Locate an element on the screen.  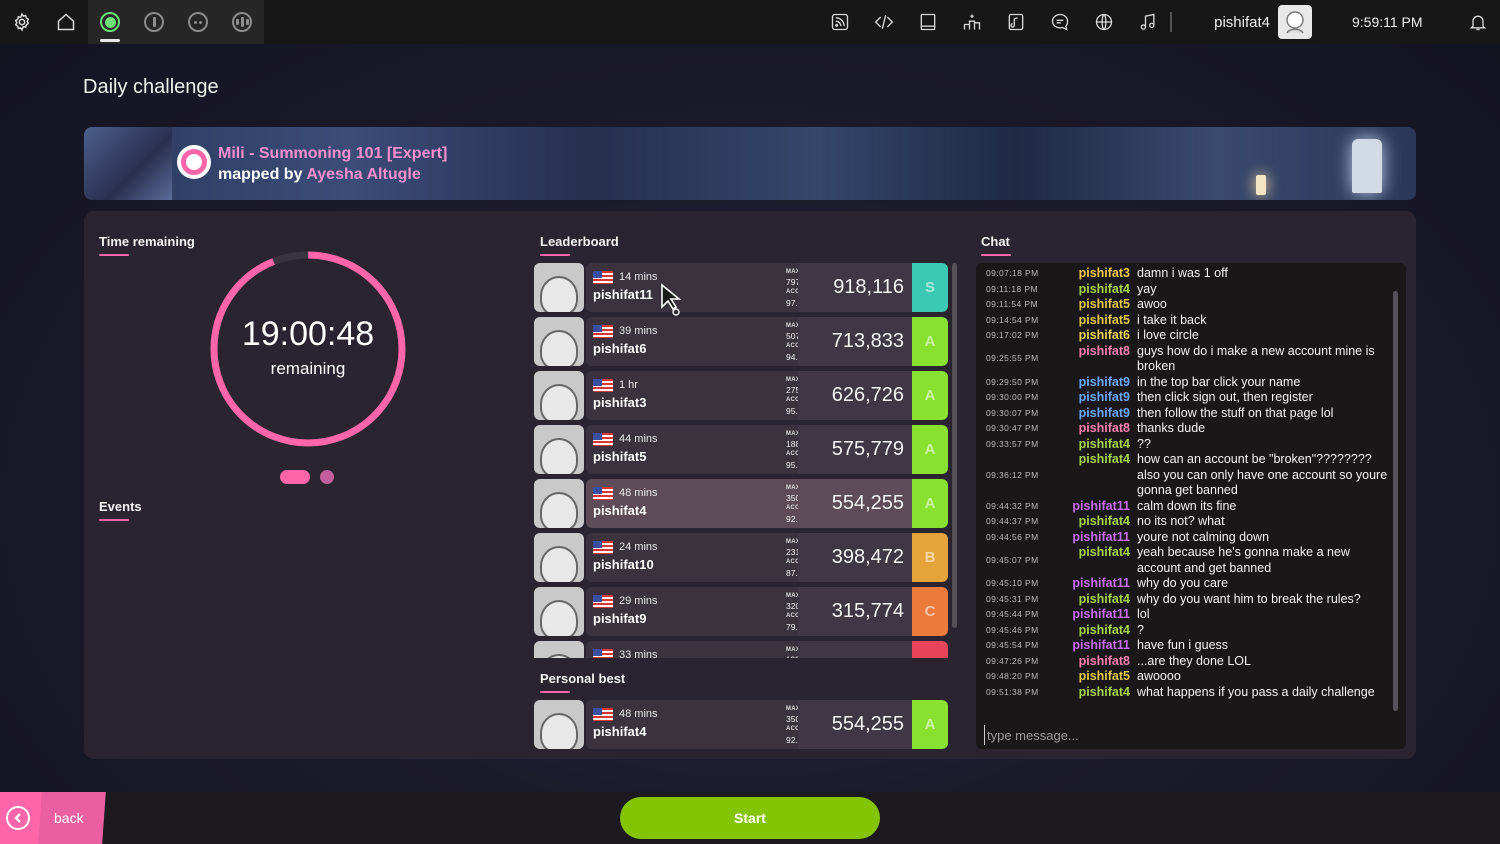
wiki-button is located at coordinates (928, 22).